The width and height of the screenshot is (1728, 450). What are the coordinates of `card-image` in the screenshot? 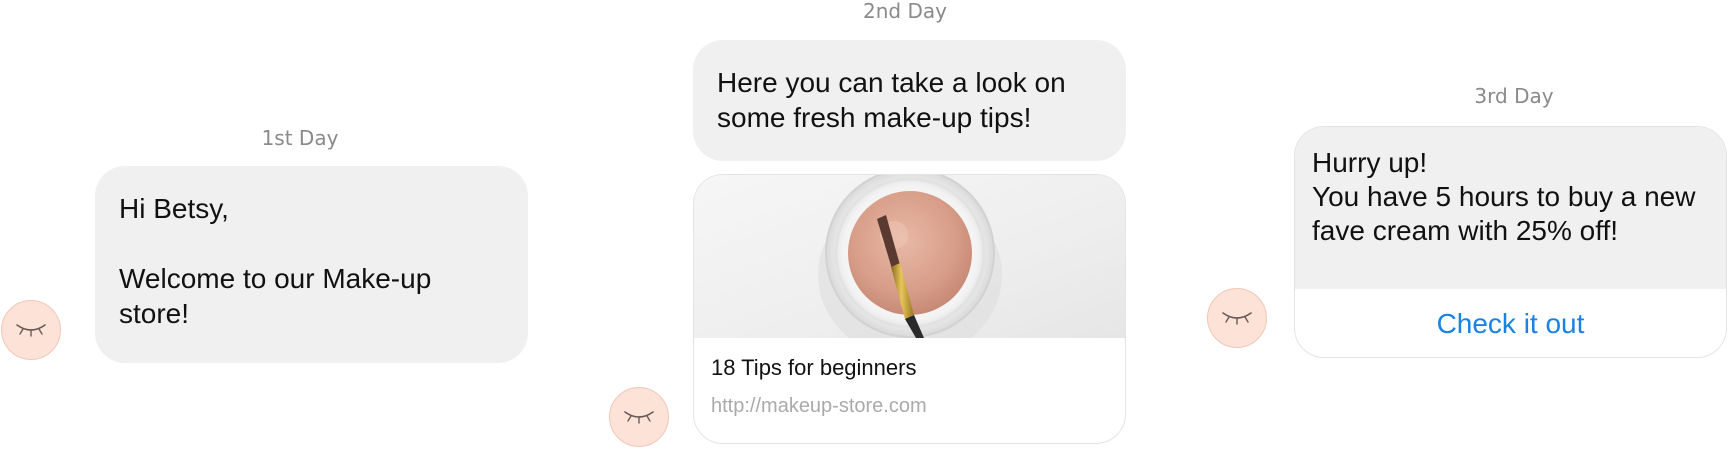 It's located at (909, 267).